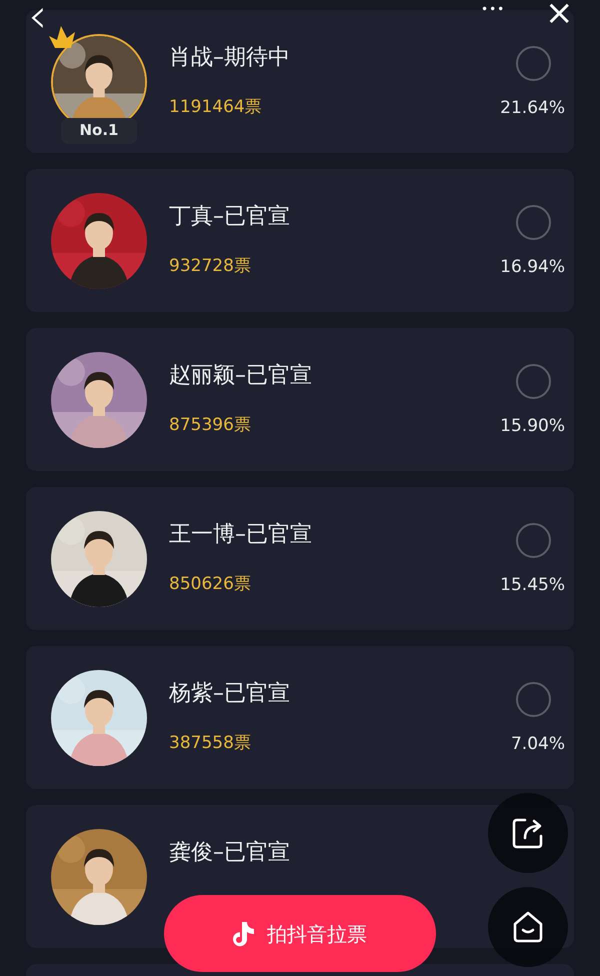 The width and height of the screenshot is (600, 976). I want to click on candidate-card: 杨紫–已官宣 387558票 7.04%, so click(300, 717).